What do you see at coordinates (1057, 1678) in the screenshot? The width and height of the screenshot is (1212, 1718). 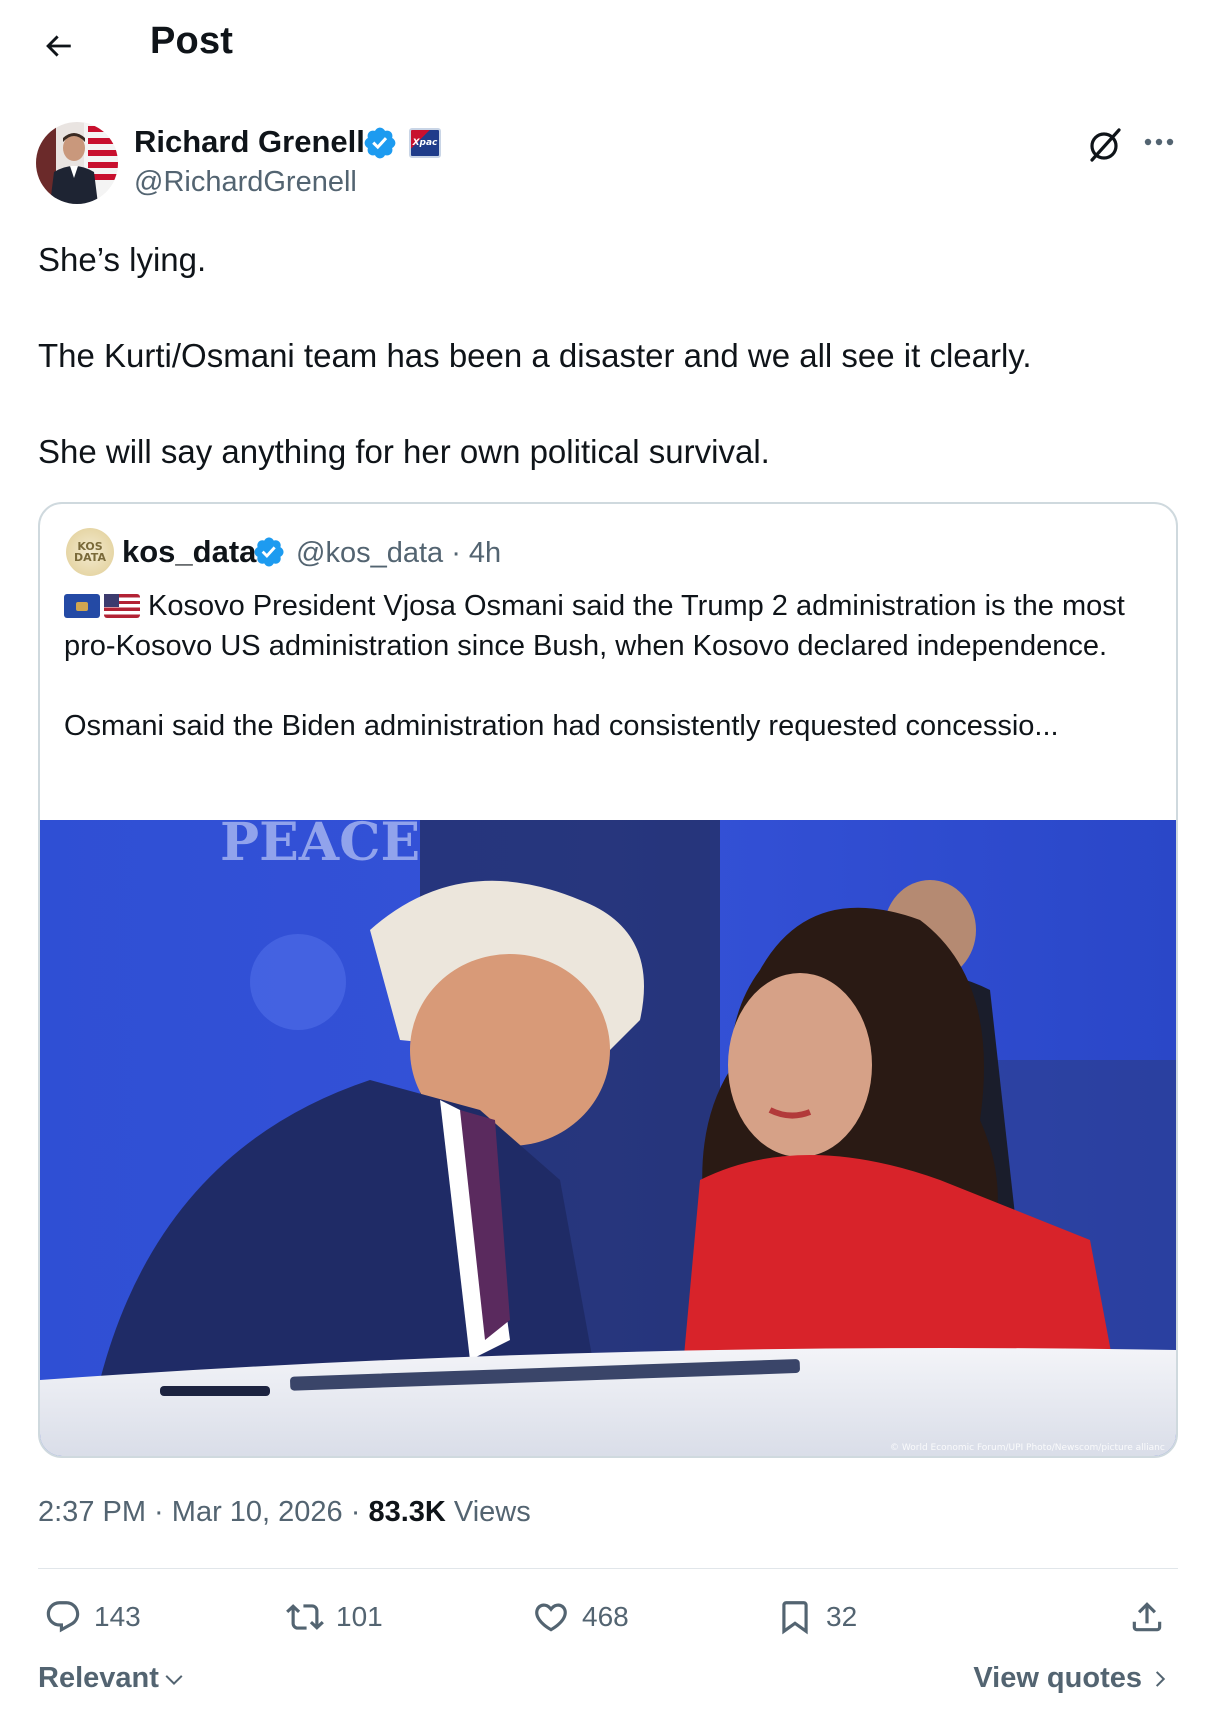 I see `view-quotes-label: View quotes` at bounding box center [1057, 1678].